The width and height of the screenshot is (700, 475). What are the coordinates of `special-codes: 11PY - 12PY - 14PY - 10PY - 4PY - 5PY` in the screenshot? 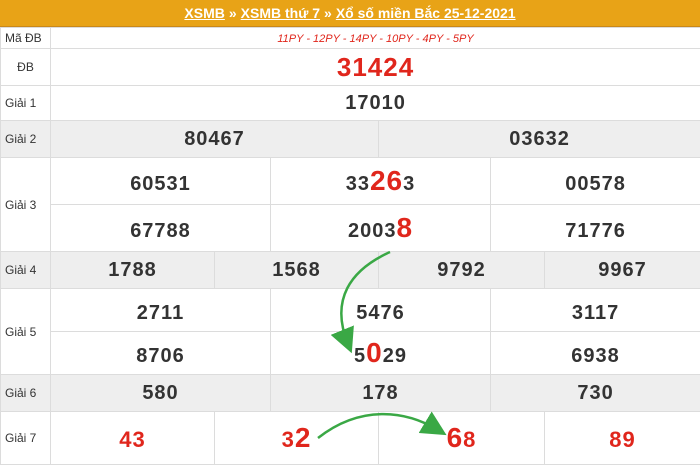 It's located at (375, 39).